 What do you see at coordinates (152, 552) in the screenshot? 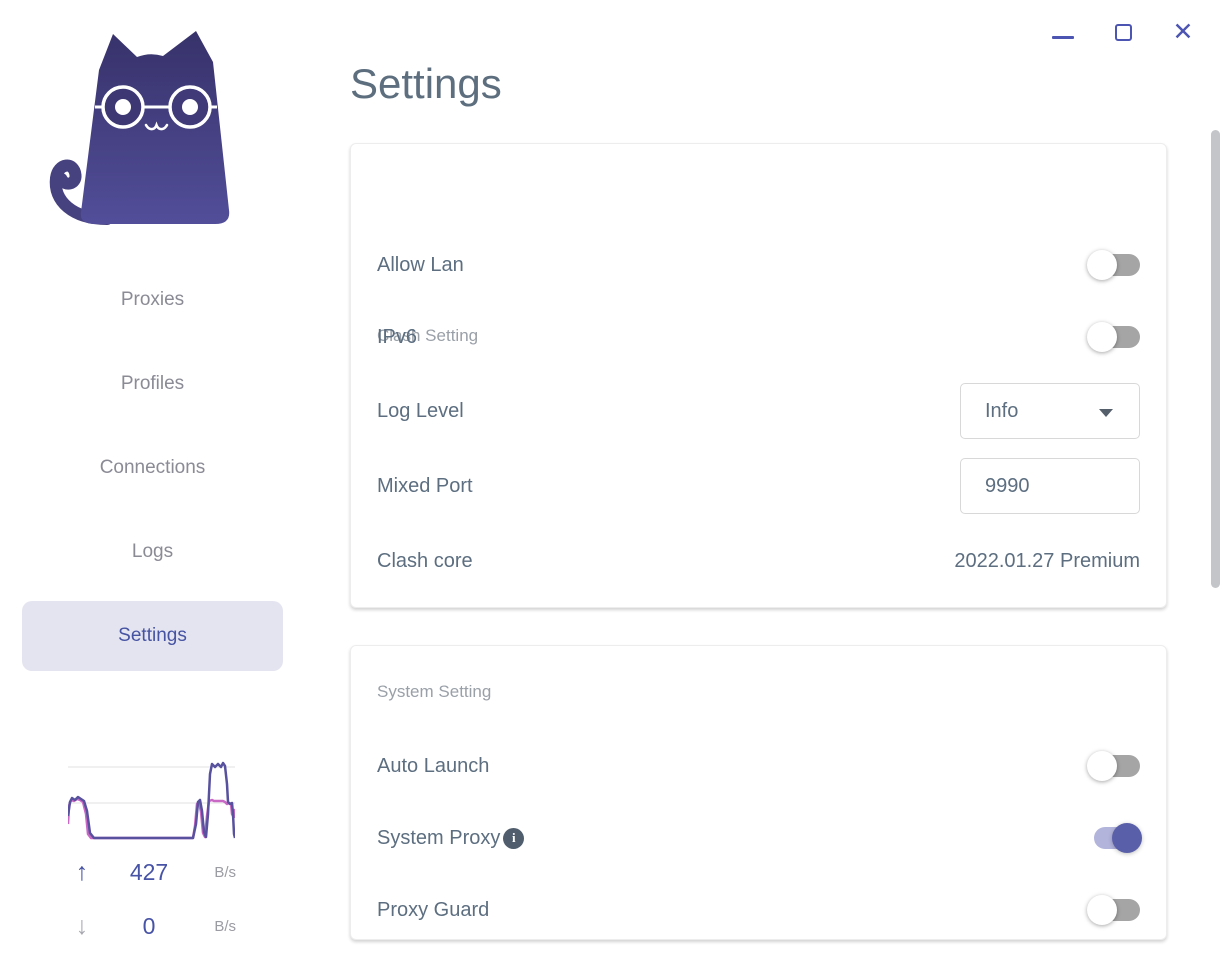
I see `sidebar-item-logs: Logs` at bounding box center [152, 552].